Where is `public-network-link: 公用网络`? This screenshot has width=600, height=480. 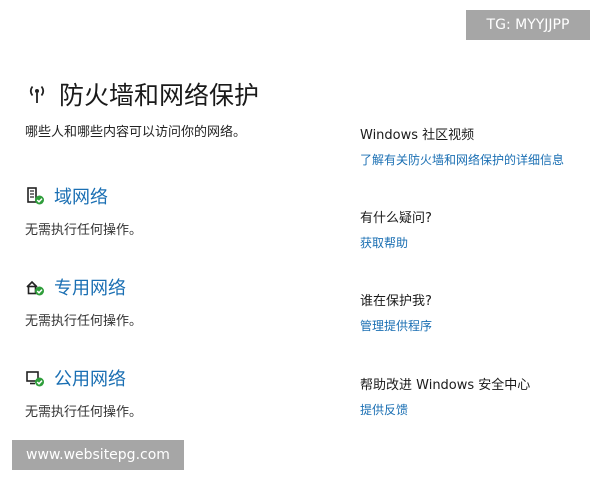 public-network-link: 公用网络 is located at coordinates (90, 378).